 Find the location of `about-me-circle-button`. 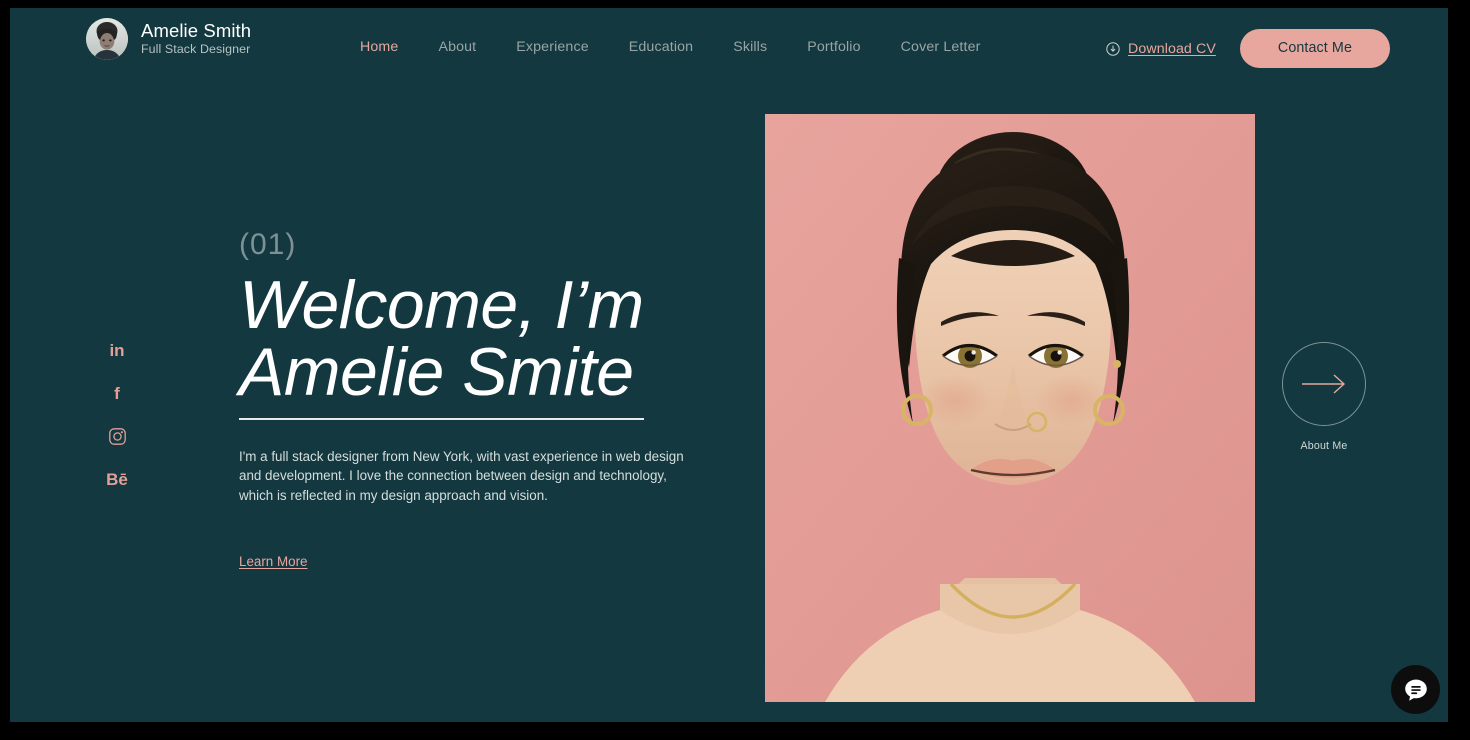

about-me-circle-button is located at coordinates (1324, 384).